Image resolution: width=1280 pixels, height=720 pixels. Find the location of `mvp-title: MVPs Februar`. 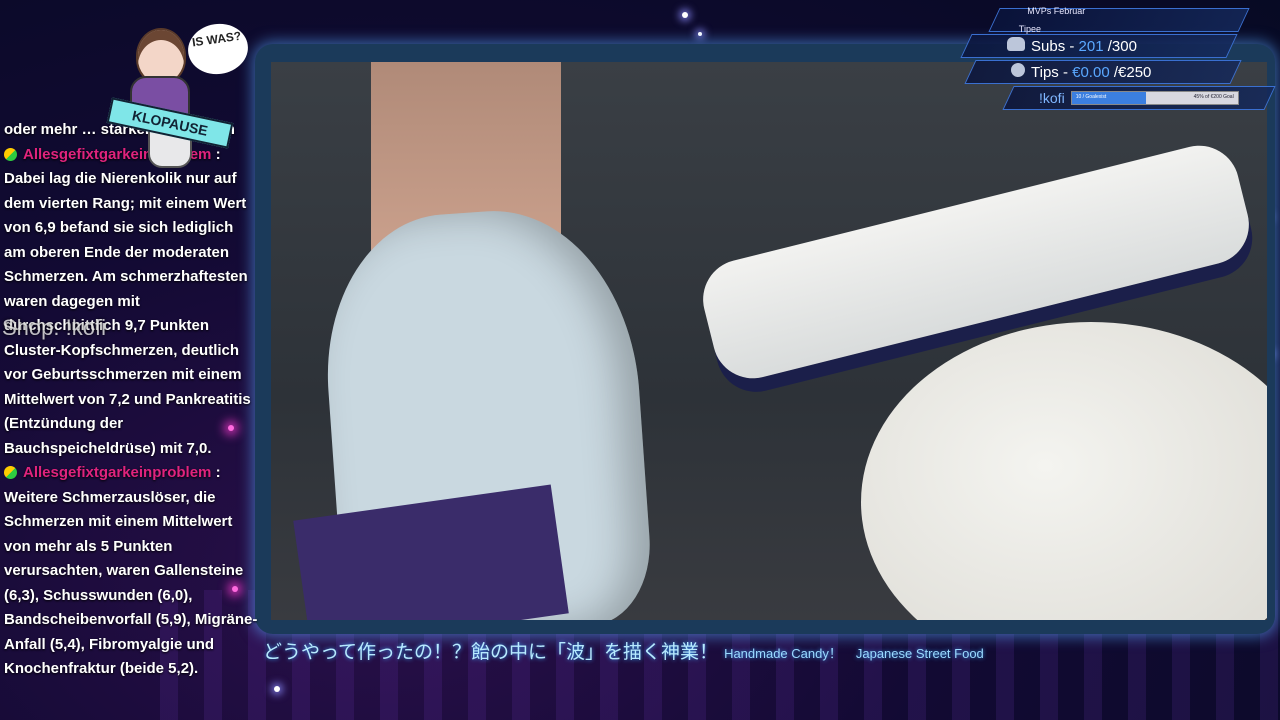

mvp-title: MVPs Februar is located at coordinates (1056, 11).